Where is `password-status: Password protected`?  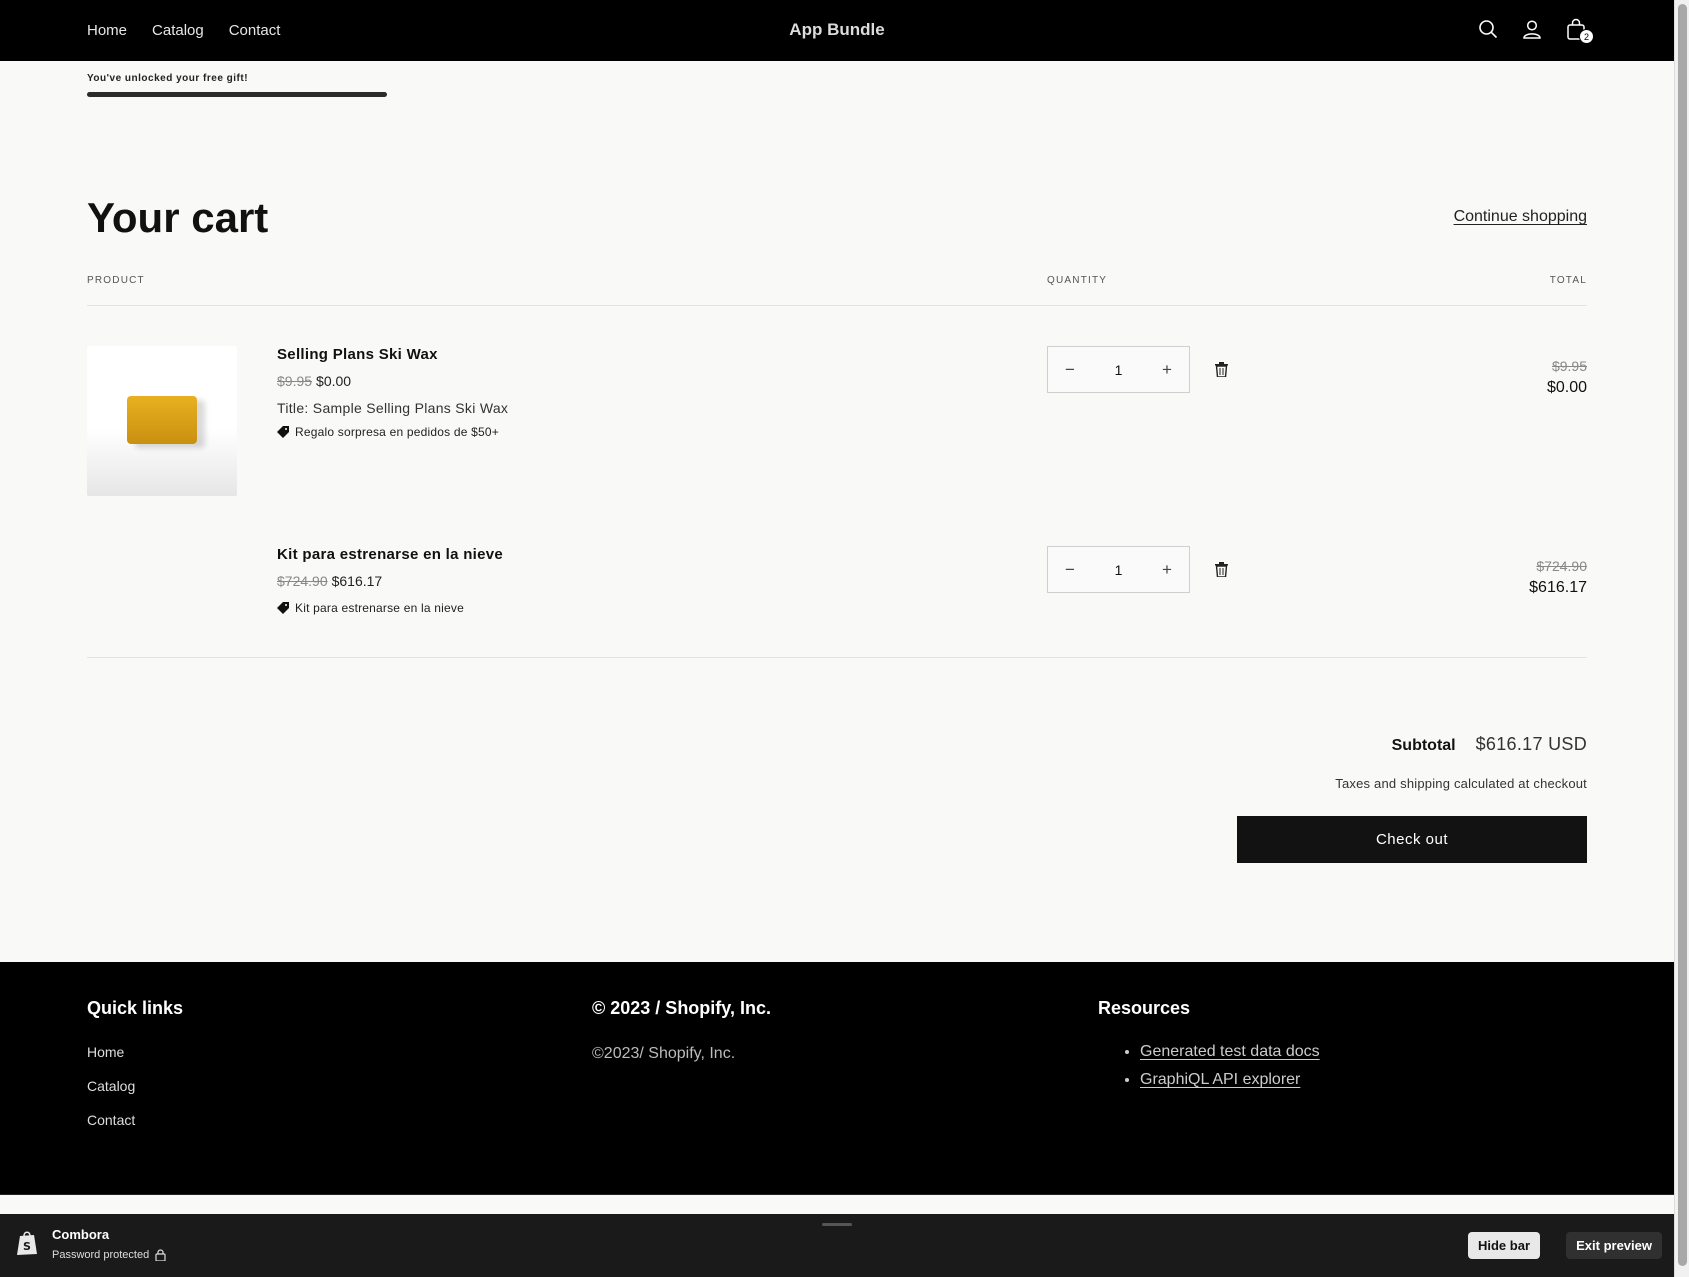 password-status: Password protected is located at coordinates (101, 1255).